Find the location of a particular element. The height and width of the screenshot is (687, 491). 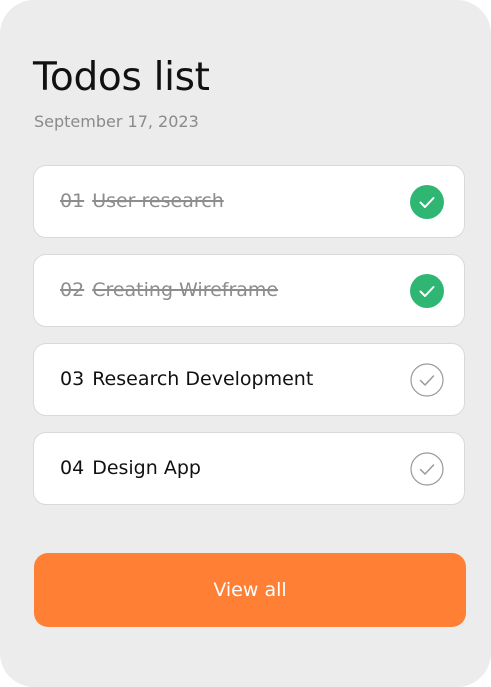

todo-number: 02 is located at coordinates (72, 290).